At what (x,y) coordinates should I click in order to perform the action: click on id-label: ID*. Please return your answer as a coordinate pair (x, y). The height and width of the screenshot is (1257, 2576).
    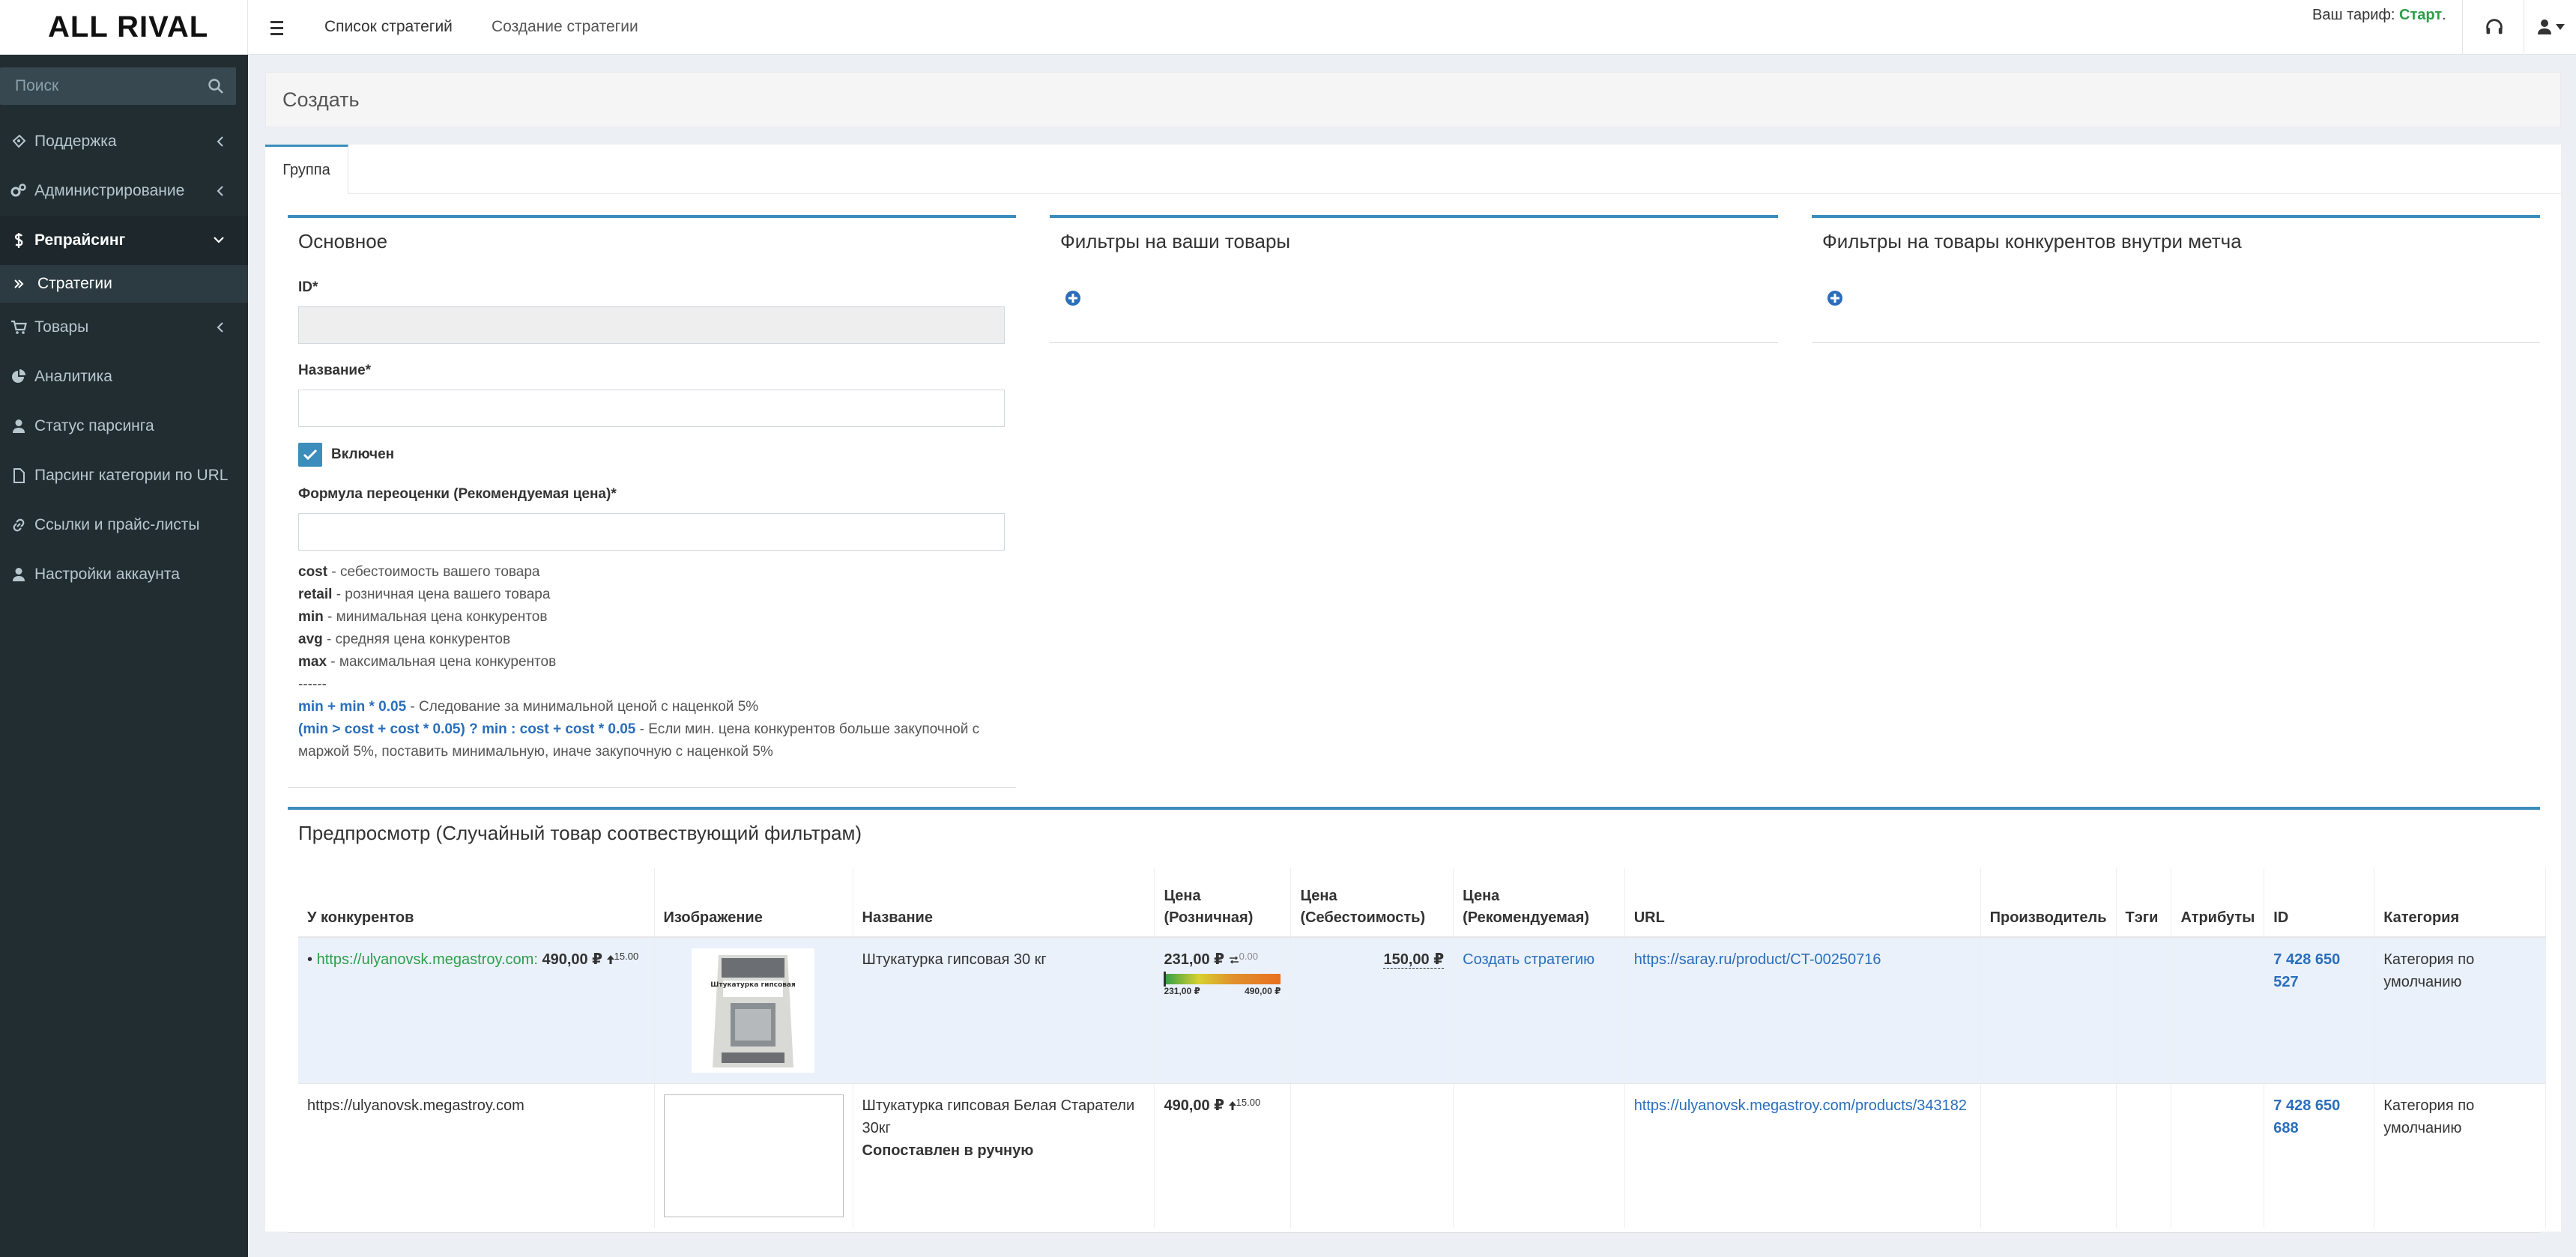
    Looking at the image, I should click on (308, 287).